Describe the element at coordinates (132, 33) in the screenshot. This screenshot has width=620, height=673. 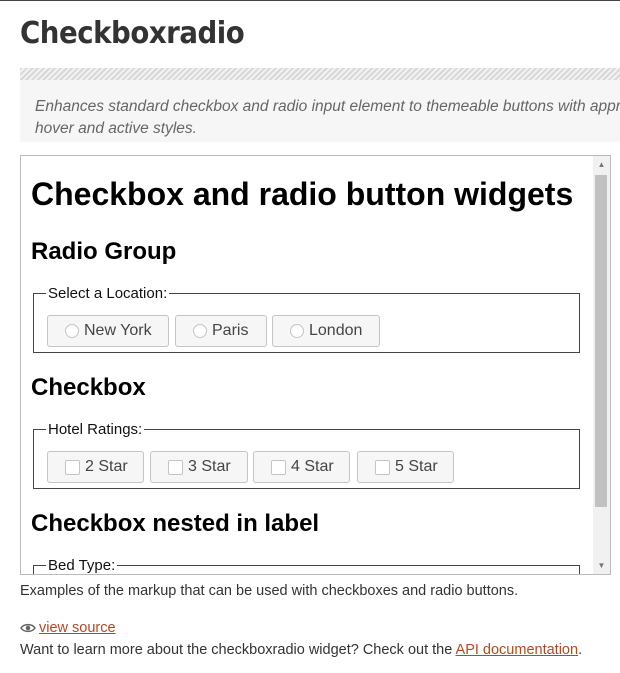
I see `page-title: Checkboxradio` at that location.